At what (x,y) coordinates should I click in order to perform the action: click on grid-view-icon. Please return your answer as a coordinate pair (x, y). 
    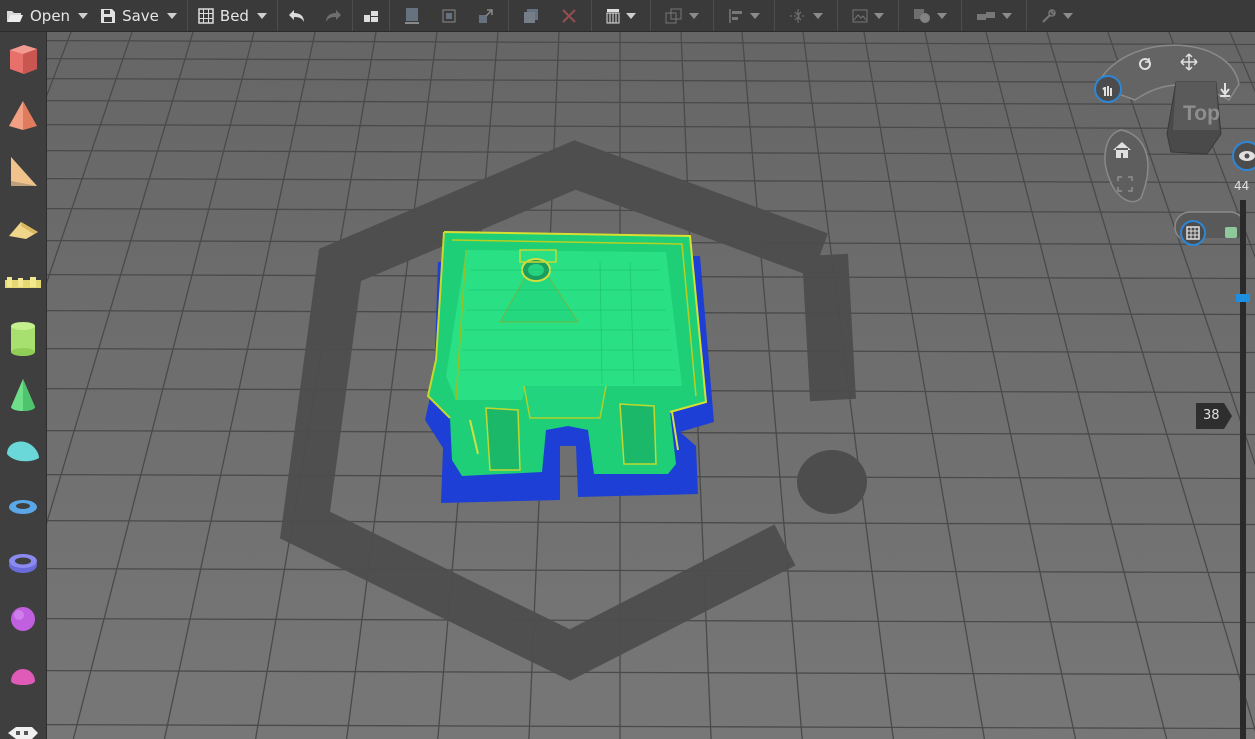
    Looking at the image, I should click on (1193, 233).